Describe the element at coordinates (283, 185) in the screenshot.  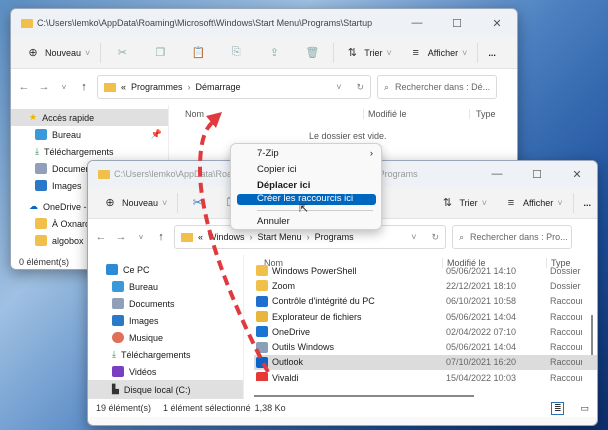
I see `menu-item-move-here: Déplacer ici` at that location.